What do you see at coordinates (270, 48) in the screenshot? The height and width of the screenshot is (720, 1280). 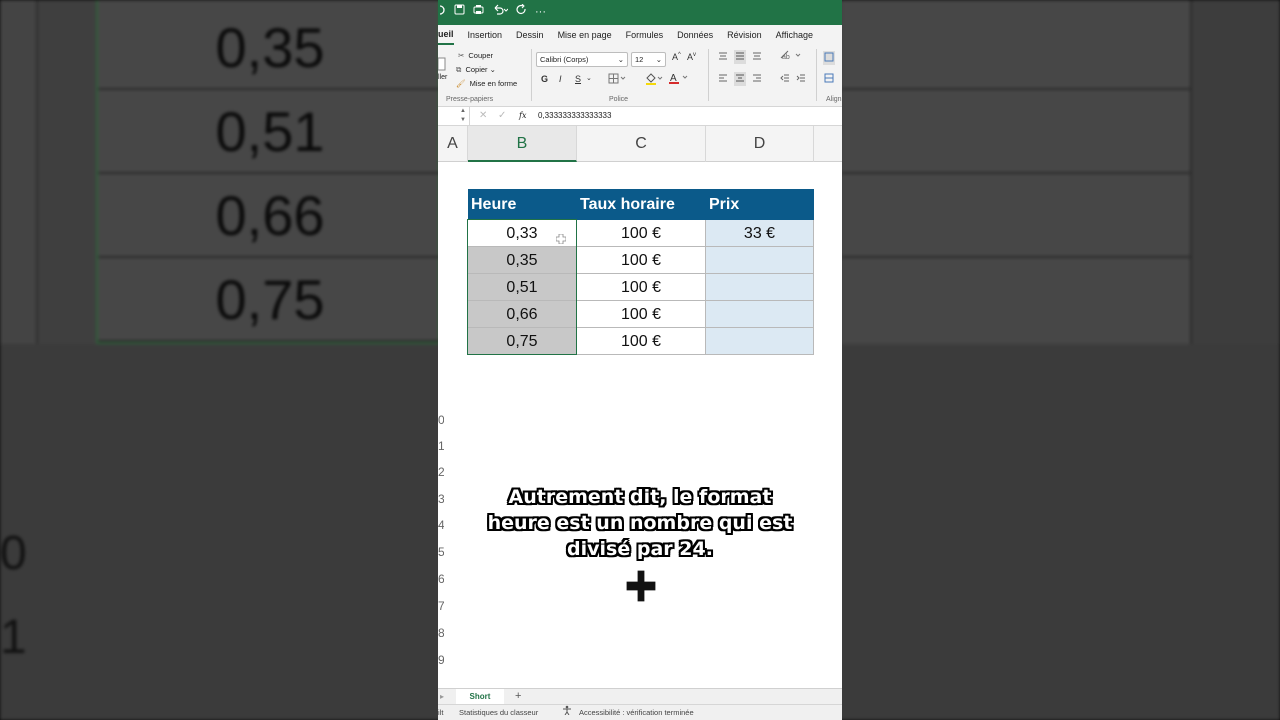 I see `bg-value: 0,35` at bounding box center [270, 48].